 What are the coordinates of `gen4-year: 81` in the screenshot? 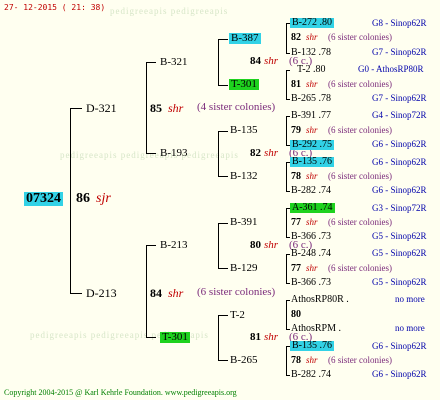 It's located at (296, 84).